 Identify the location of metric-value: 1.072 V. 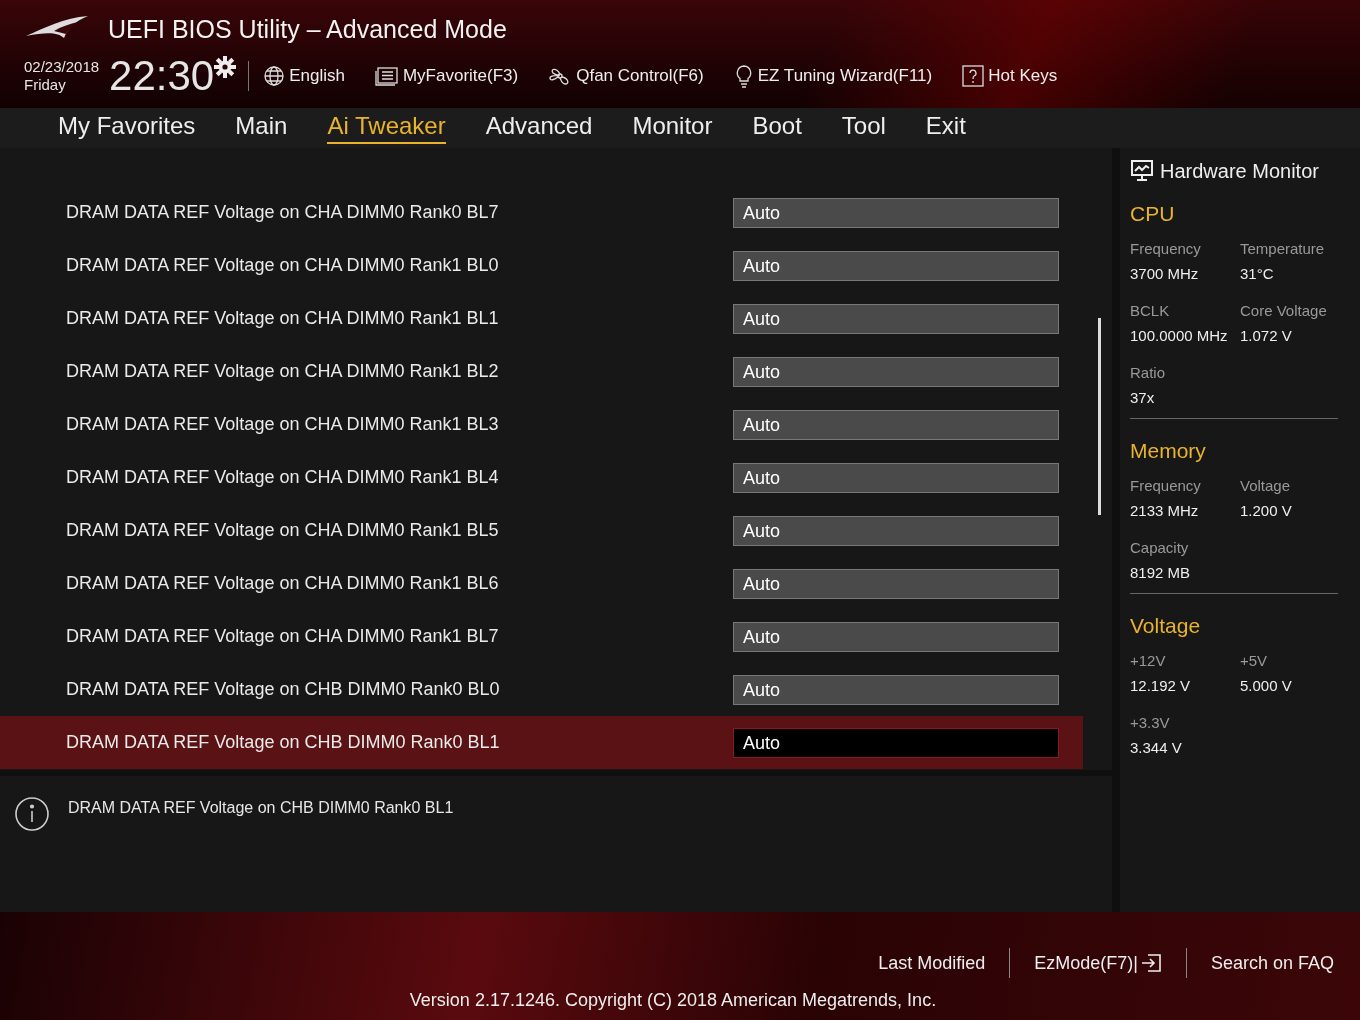
(1266, 335).